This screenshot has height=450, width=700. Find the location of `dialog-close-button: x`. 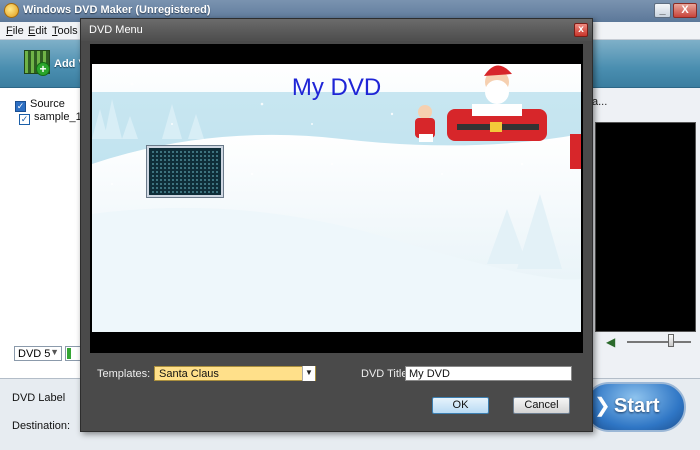

dialog-close-button: x is located at coordinates (581, 30).